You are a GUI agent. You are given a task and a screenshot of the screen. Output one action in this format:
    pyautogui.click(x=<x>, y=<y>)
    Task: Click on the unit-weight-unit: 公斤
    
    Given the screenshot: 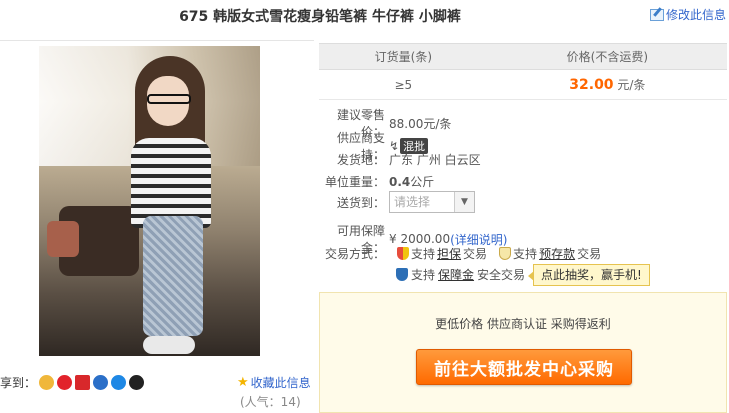 What is the action you would take?
    pyautogui.click(x=422, y=182)
    